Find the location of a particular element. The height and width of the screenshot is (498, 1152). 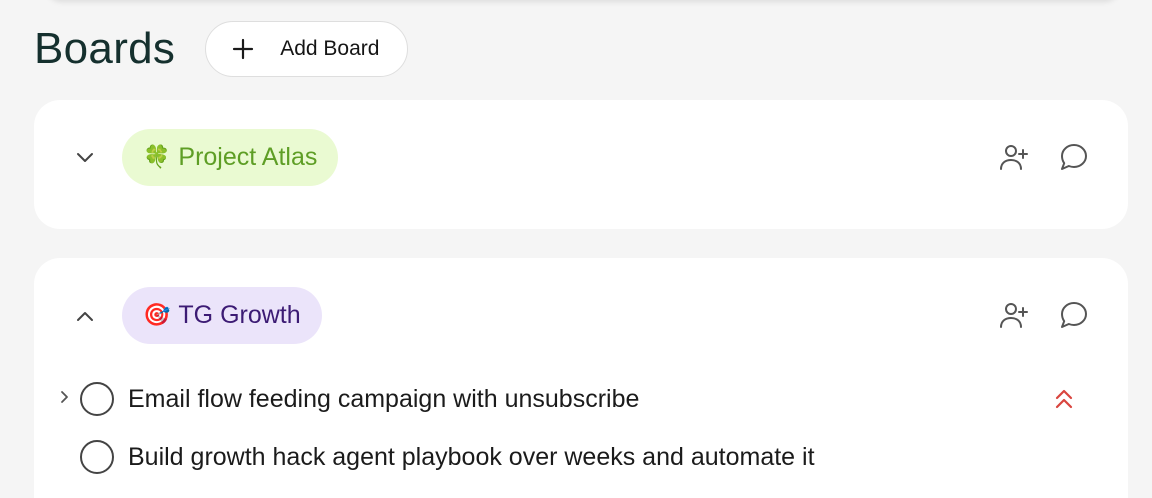

boards-header: Boards Add Board is located at coordinates (221, 49).